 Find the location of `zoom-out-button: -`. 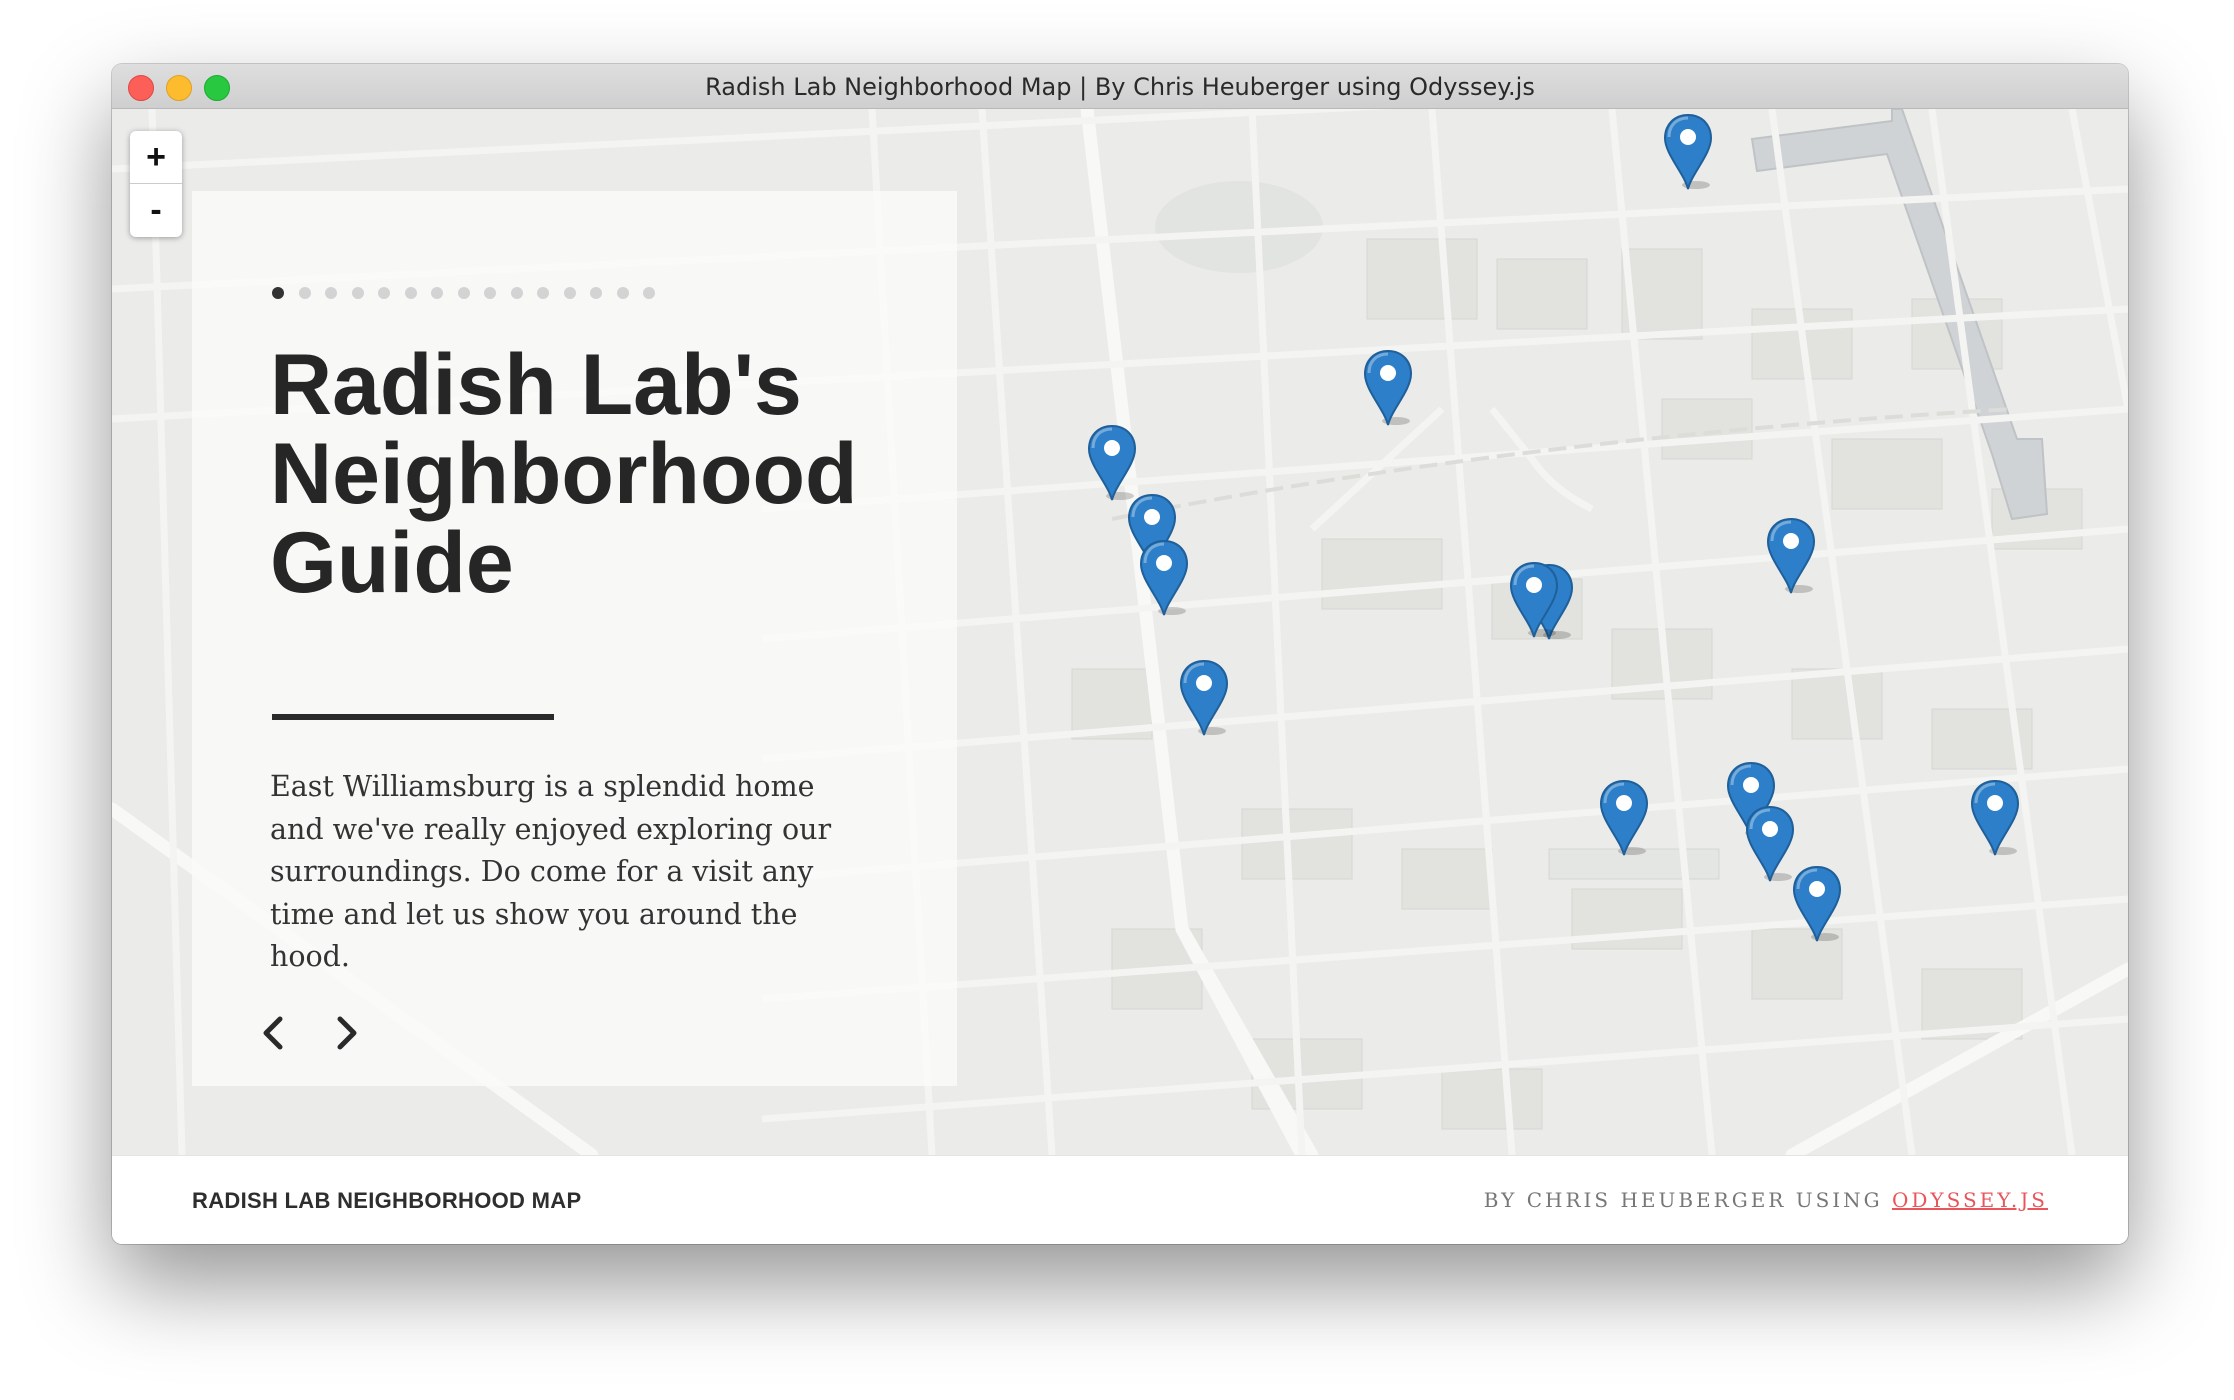

zoom-out-button: - is located at coordinates (156, 210).